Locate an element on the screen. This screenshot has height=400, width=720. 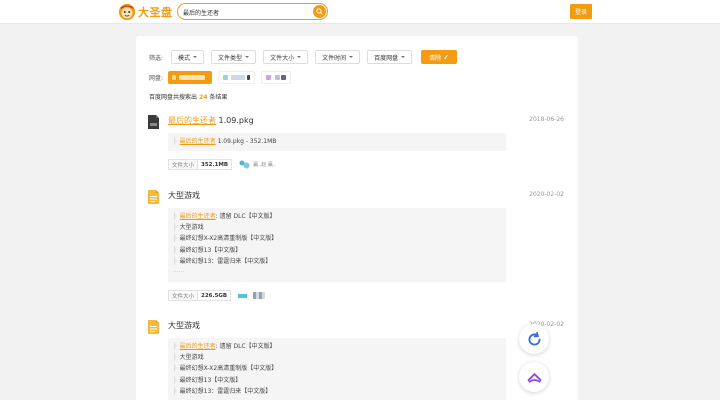
filter-pan-source: 百度网盘 is located at coordinates (390, 57).